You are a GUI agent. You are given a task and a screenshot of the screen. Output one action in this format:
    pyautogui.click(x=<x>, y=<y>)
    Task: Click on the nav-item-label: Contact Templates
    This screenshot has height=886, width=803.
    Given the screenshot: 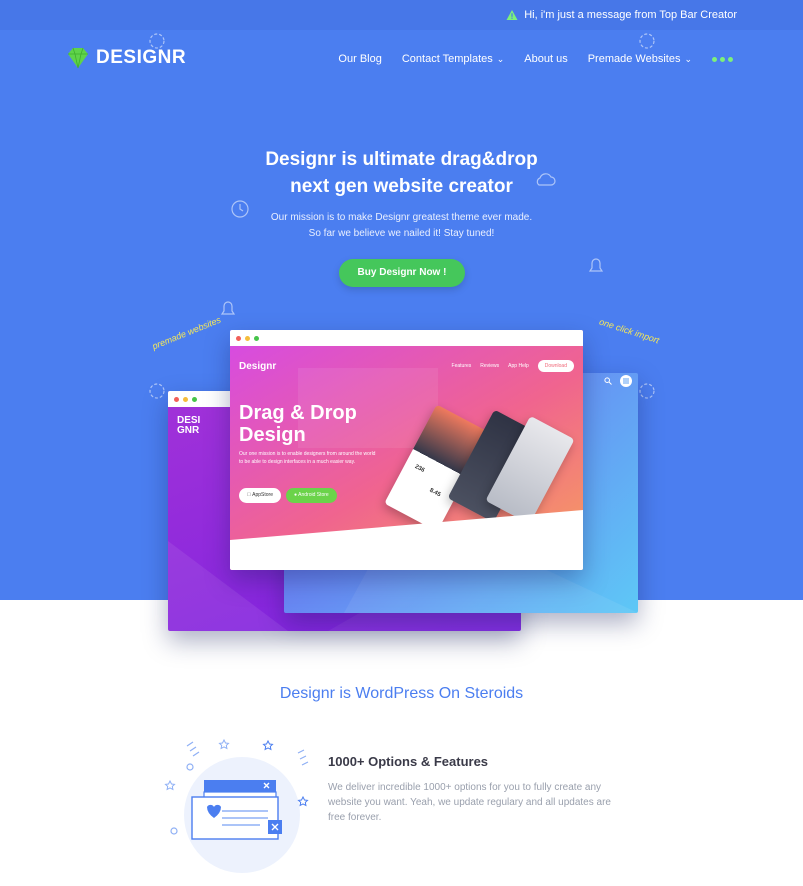 What is the action you would take?
    pyautogui.click(x=447, y=59)
    